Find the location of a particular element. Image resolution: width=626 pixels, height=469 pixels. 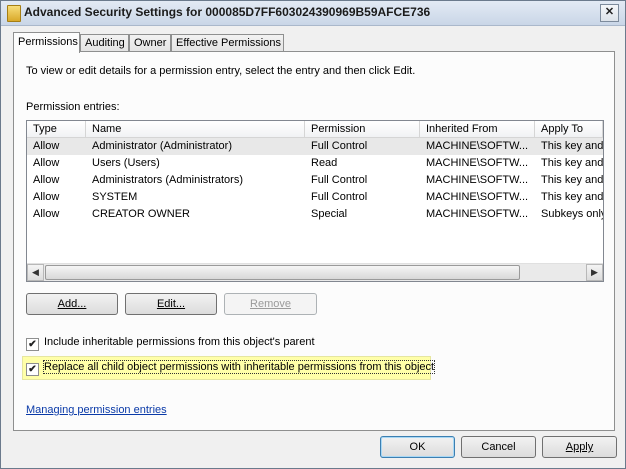

scroll-right-icon: ▶ is located at coordinates (594, 272).